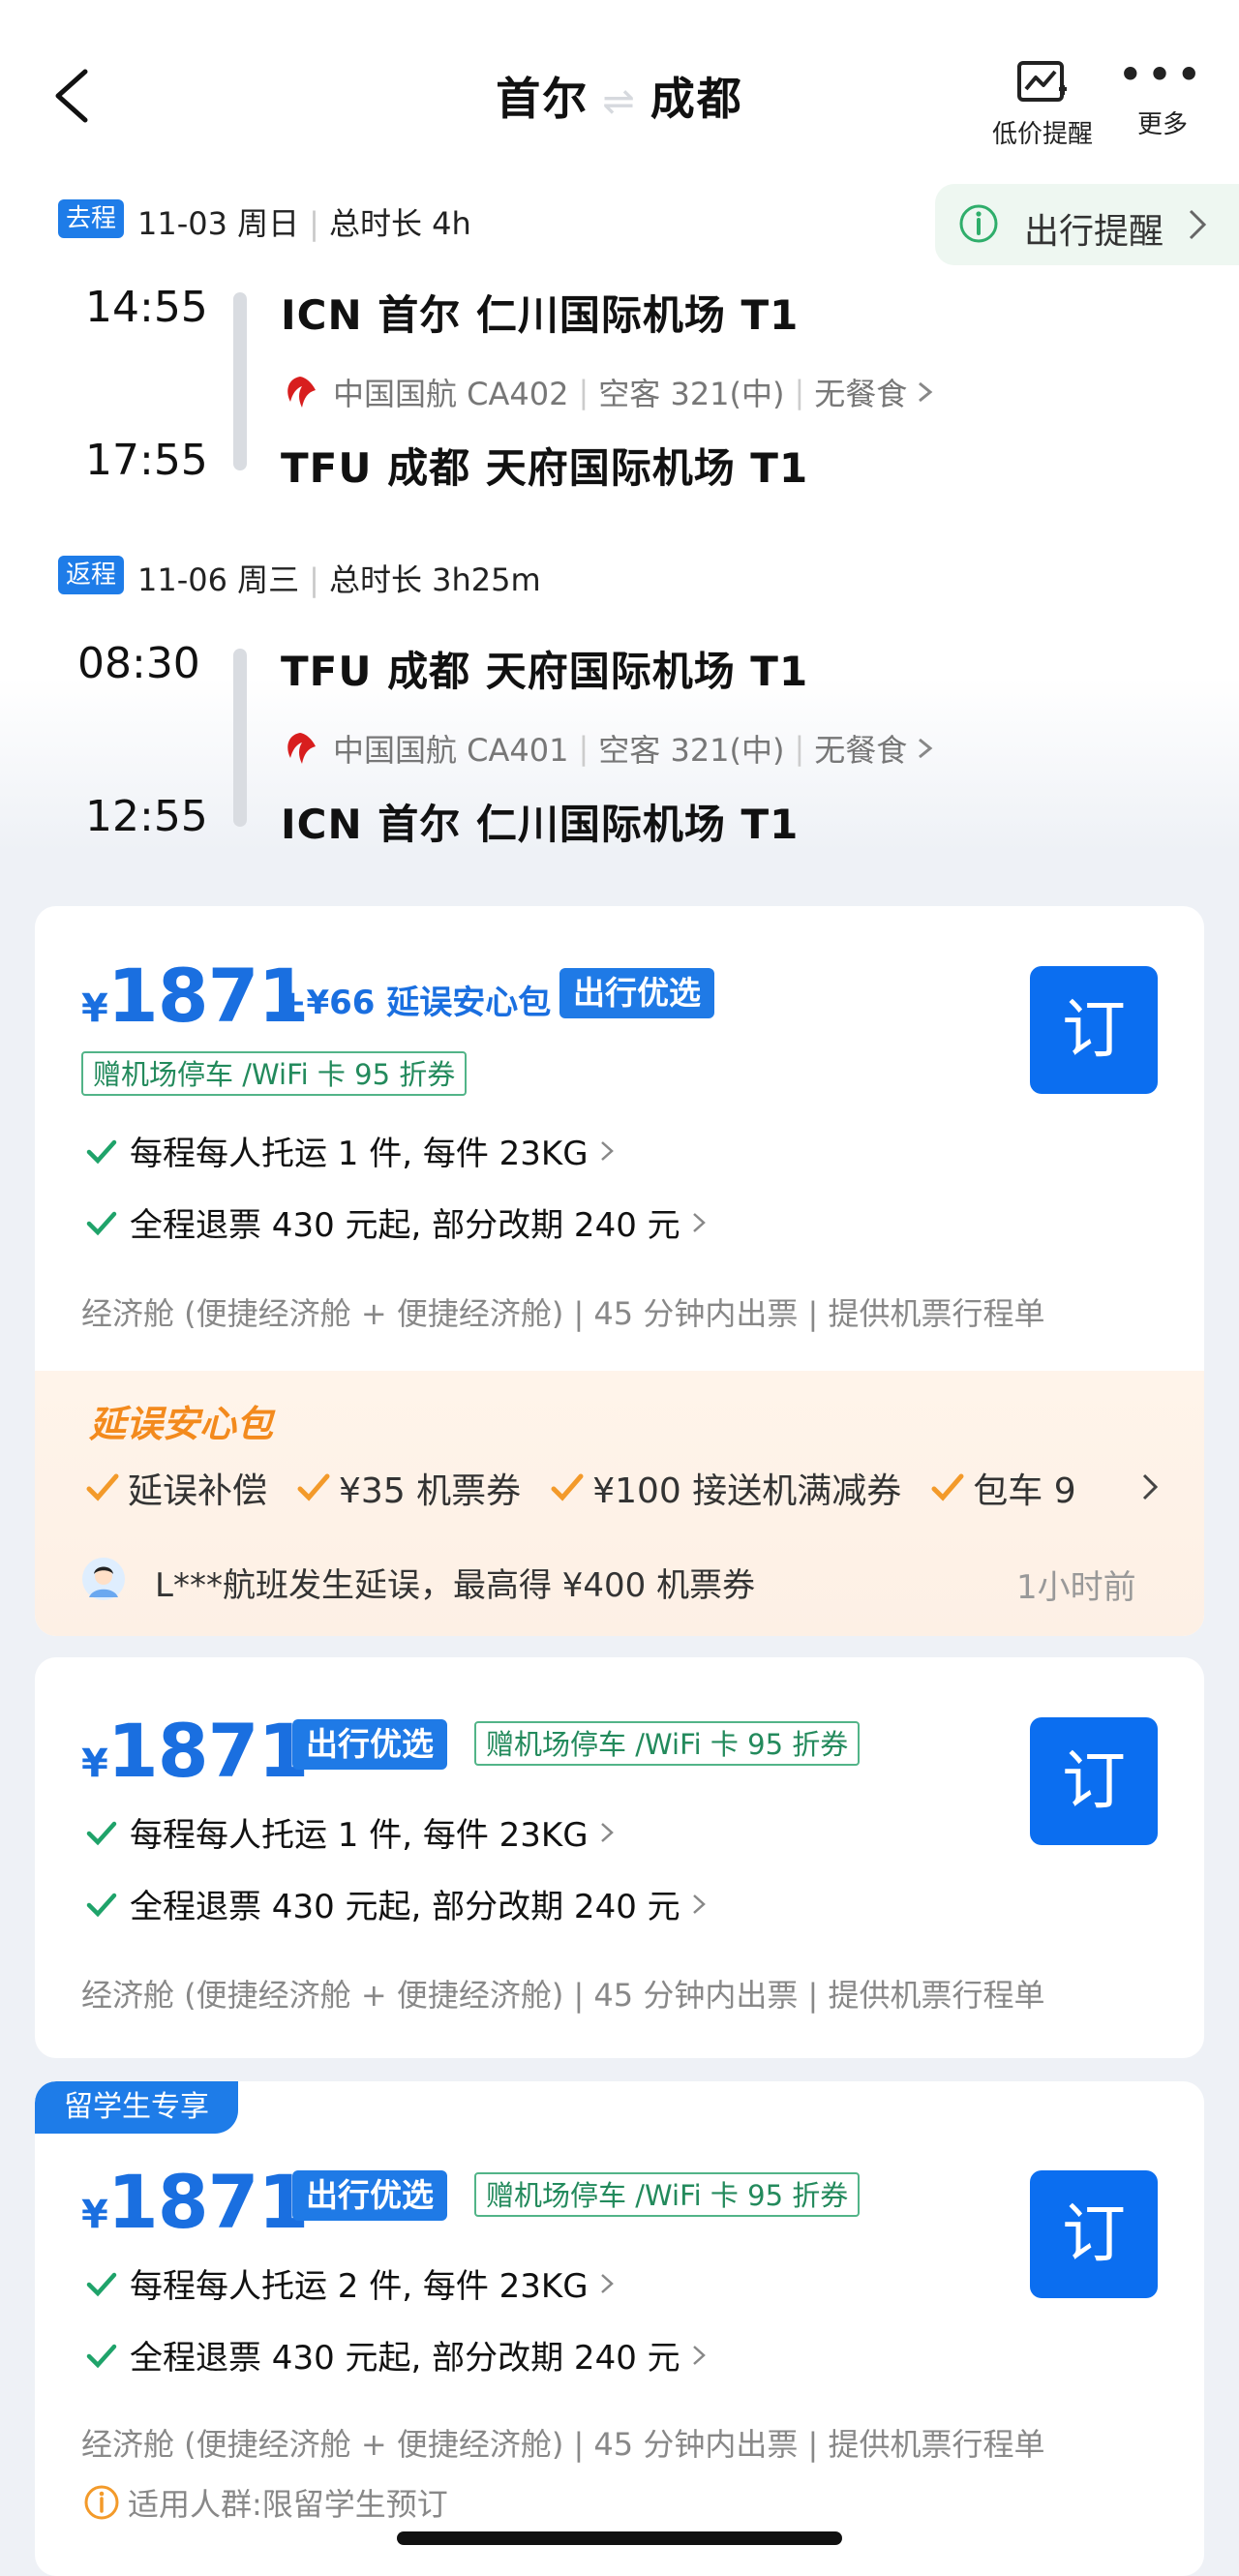 This screenshot has width=1239, height=2576. What do you see at coordinates (545, 468) in the screenshot?
I see `outbound-arrival-airport: TFU 成都 天府国际机场 T1` at bounding box center [545, 468].